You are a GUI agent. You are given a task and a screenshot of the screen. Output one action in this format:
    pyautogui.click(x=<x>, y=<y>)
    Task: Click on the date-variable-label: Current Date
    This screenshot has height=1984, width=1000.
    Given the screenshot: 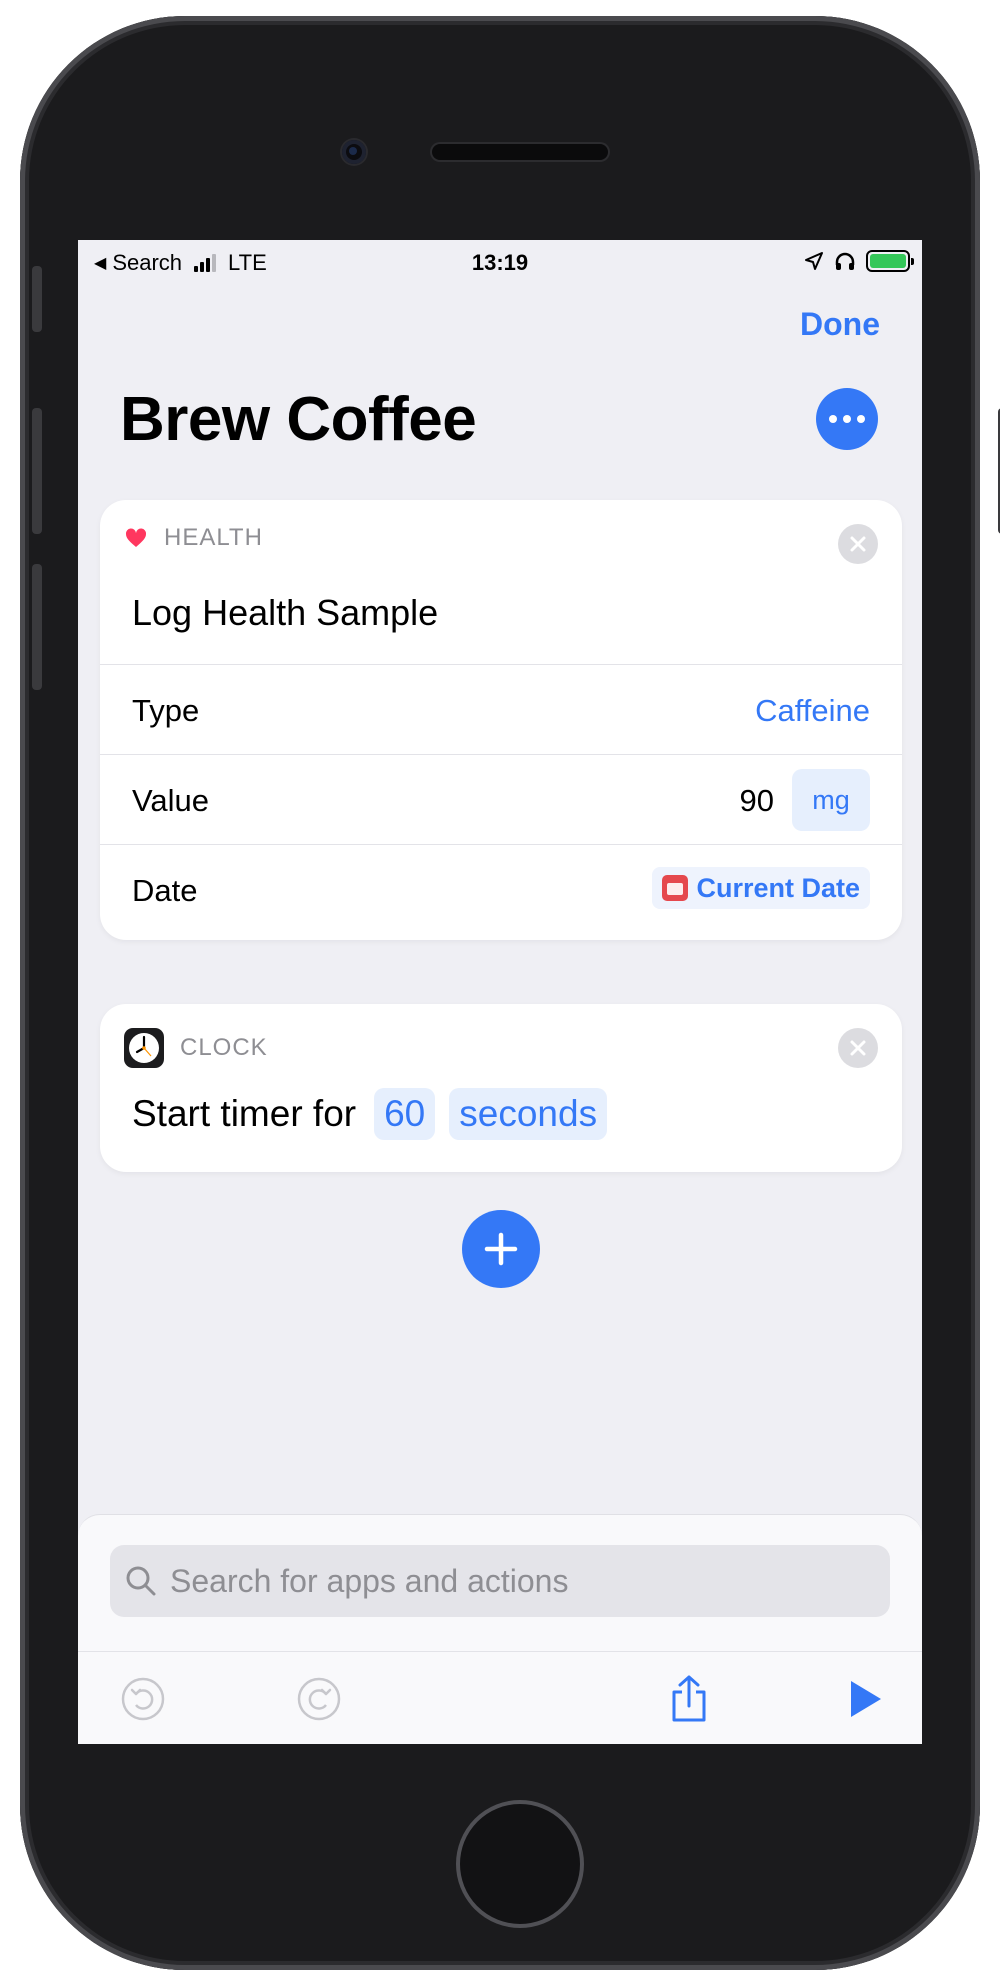 What is the action you would take?
    pyautogui.click(x=778, y=887)
    